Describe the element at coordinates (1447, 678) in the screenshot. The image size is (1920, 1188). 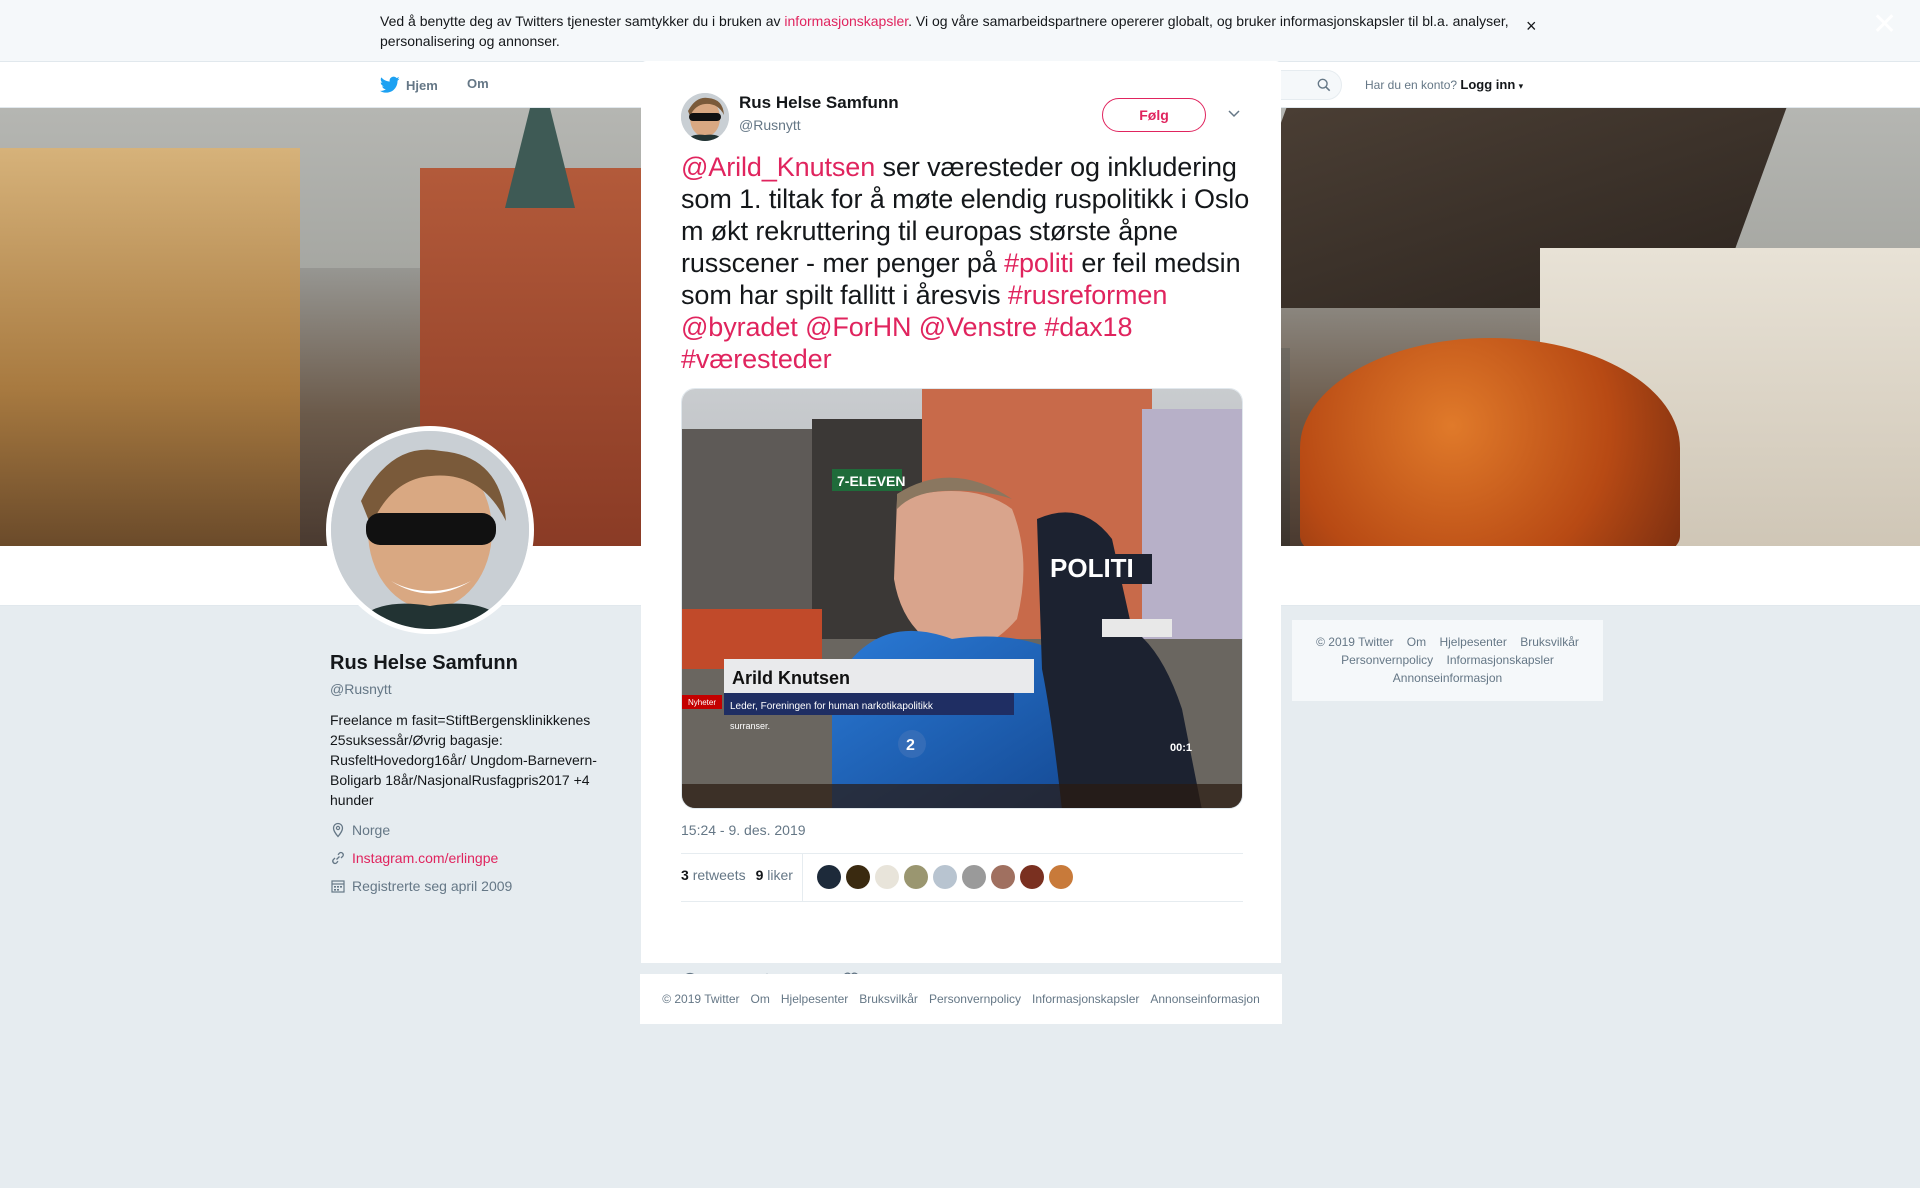
I see `footer-link-ads: Annonseinformasjon` at that location.